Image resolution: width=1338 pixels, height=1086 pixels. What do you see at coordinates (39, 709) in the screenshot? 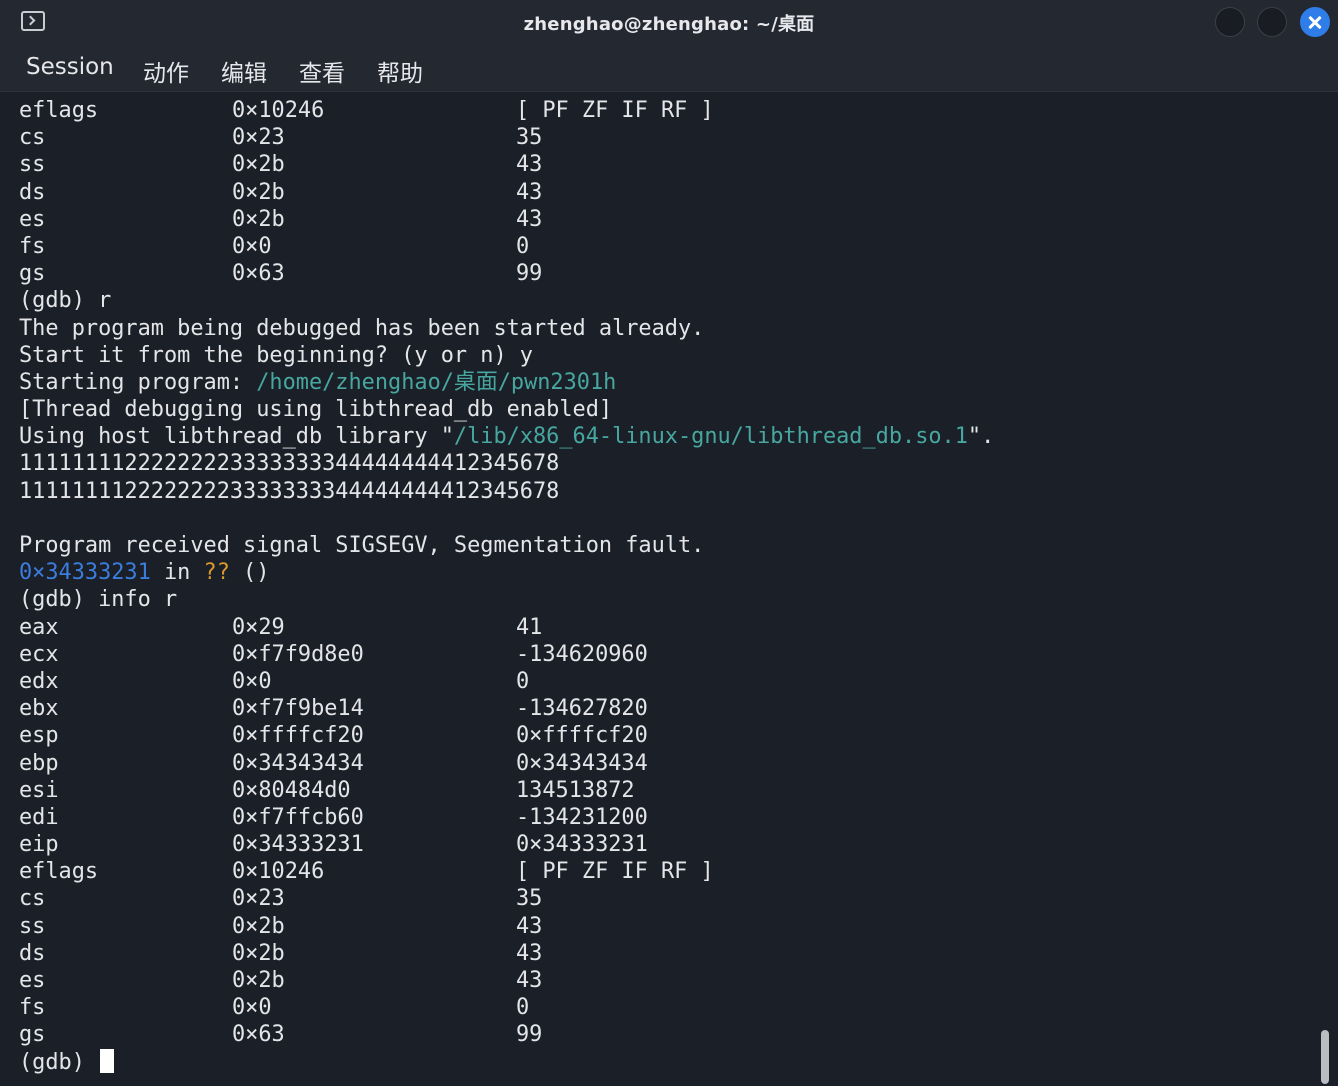
I see `register-name: ebx` at bounding box center [39, 709].